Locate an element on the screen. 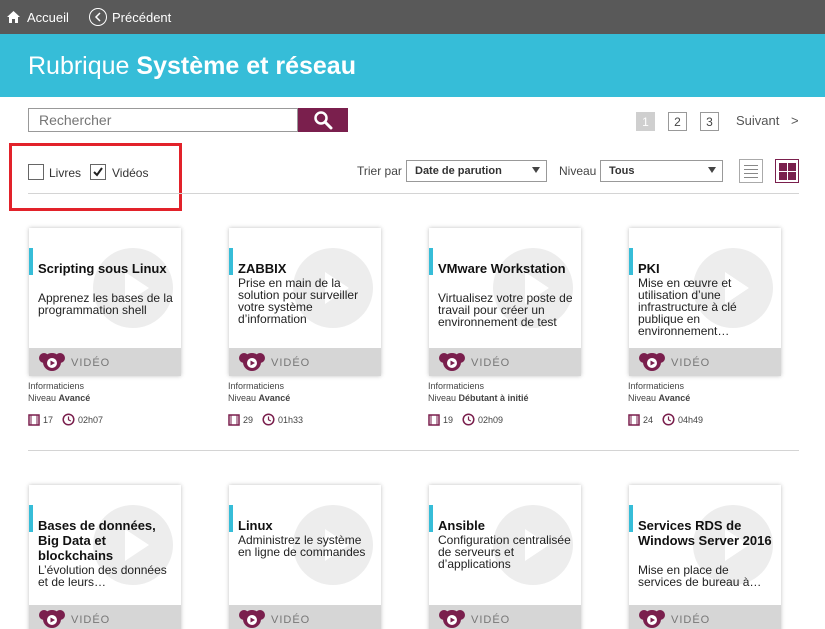 The image size is (825, 629). sort-value: Date de parution is located at coordinates (458, 171).